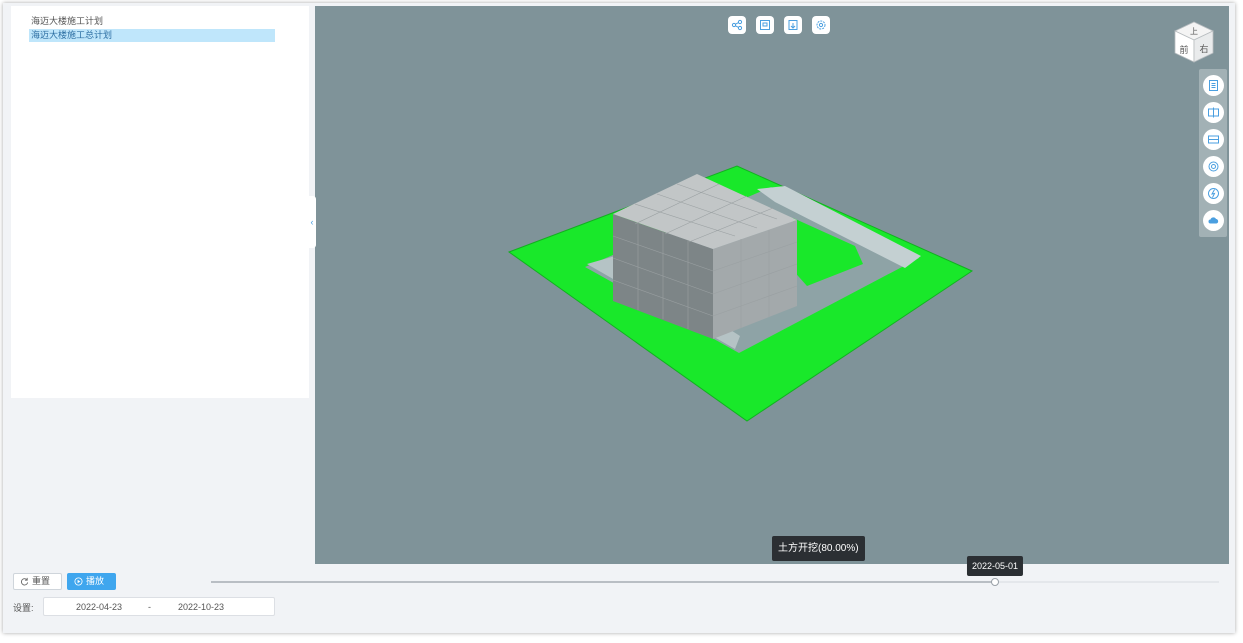 Image resolution: width=1243 pixels, height=643 pixels. Describe the element at coordinates (160, 21) in the screenshot. I see `tree-item-plan: 海迈大楼施工计划` at that location.